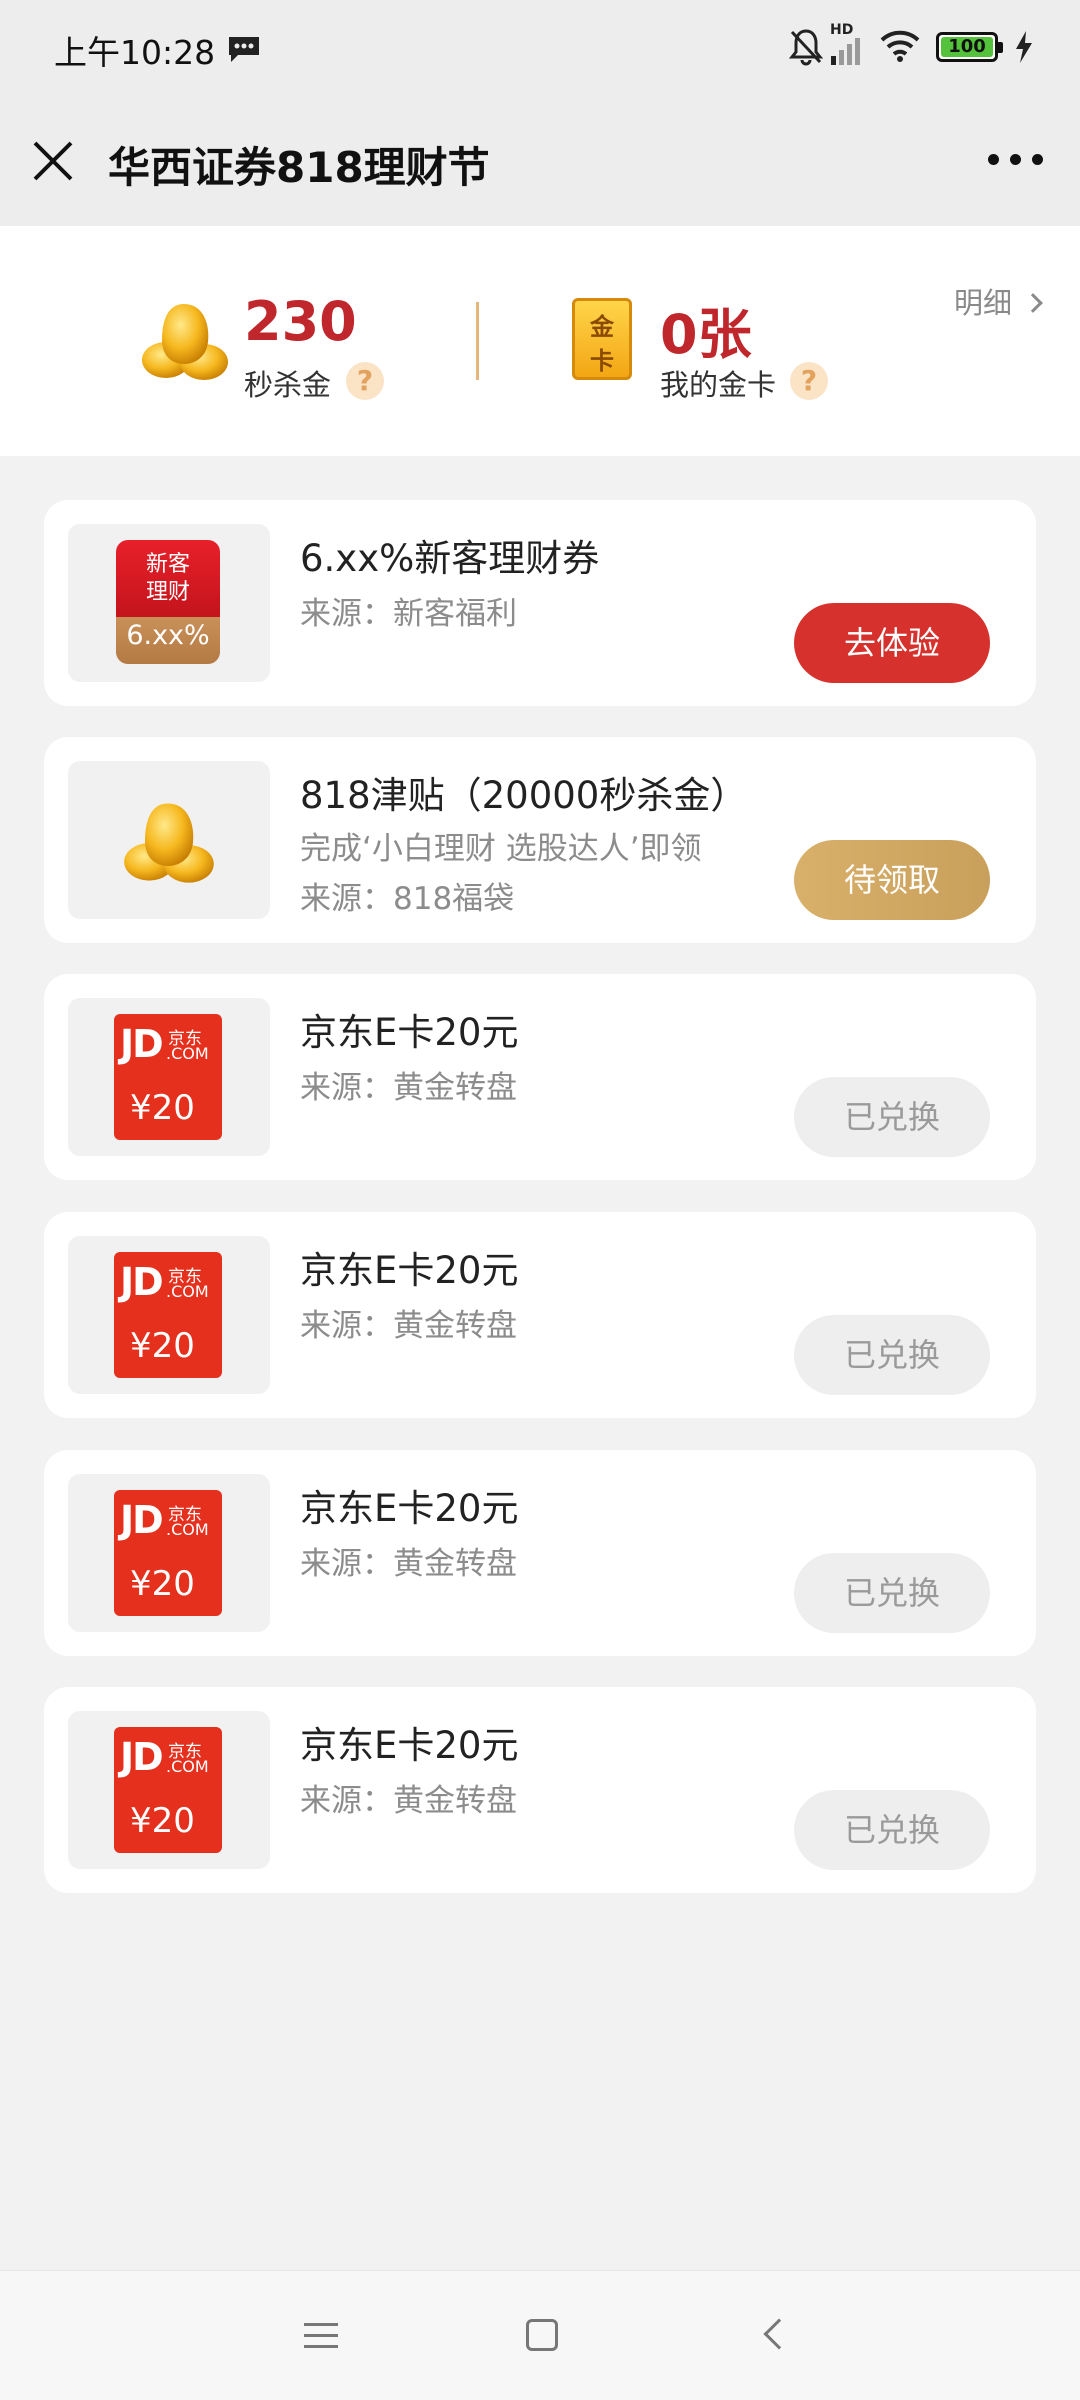 This screenshot has height=2400, width=1080. I want to click on back-icon, so click(779, 2334).